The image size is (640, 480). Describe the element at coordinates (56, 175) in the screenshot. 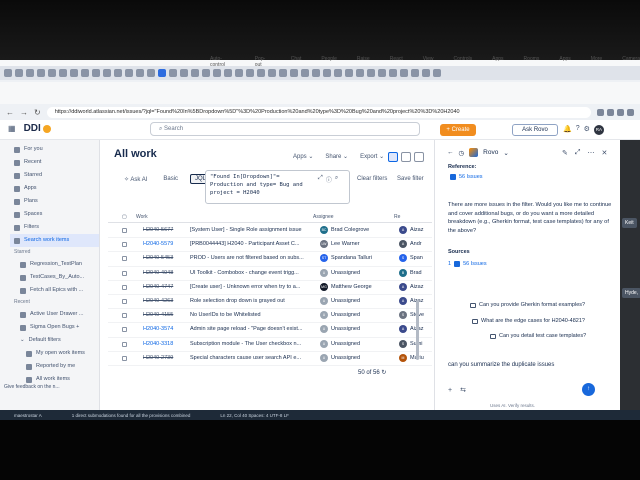

I see `sidebar-item-starred: Starred` at that location.